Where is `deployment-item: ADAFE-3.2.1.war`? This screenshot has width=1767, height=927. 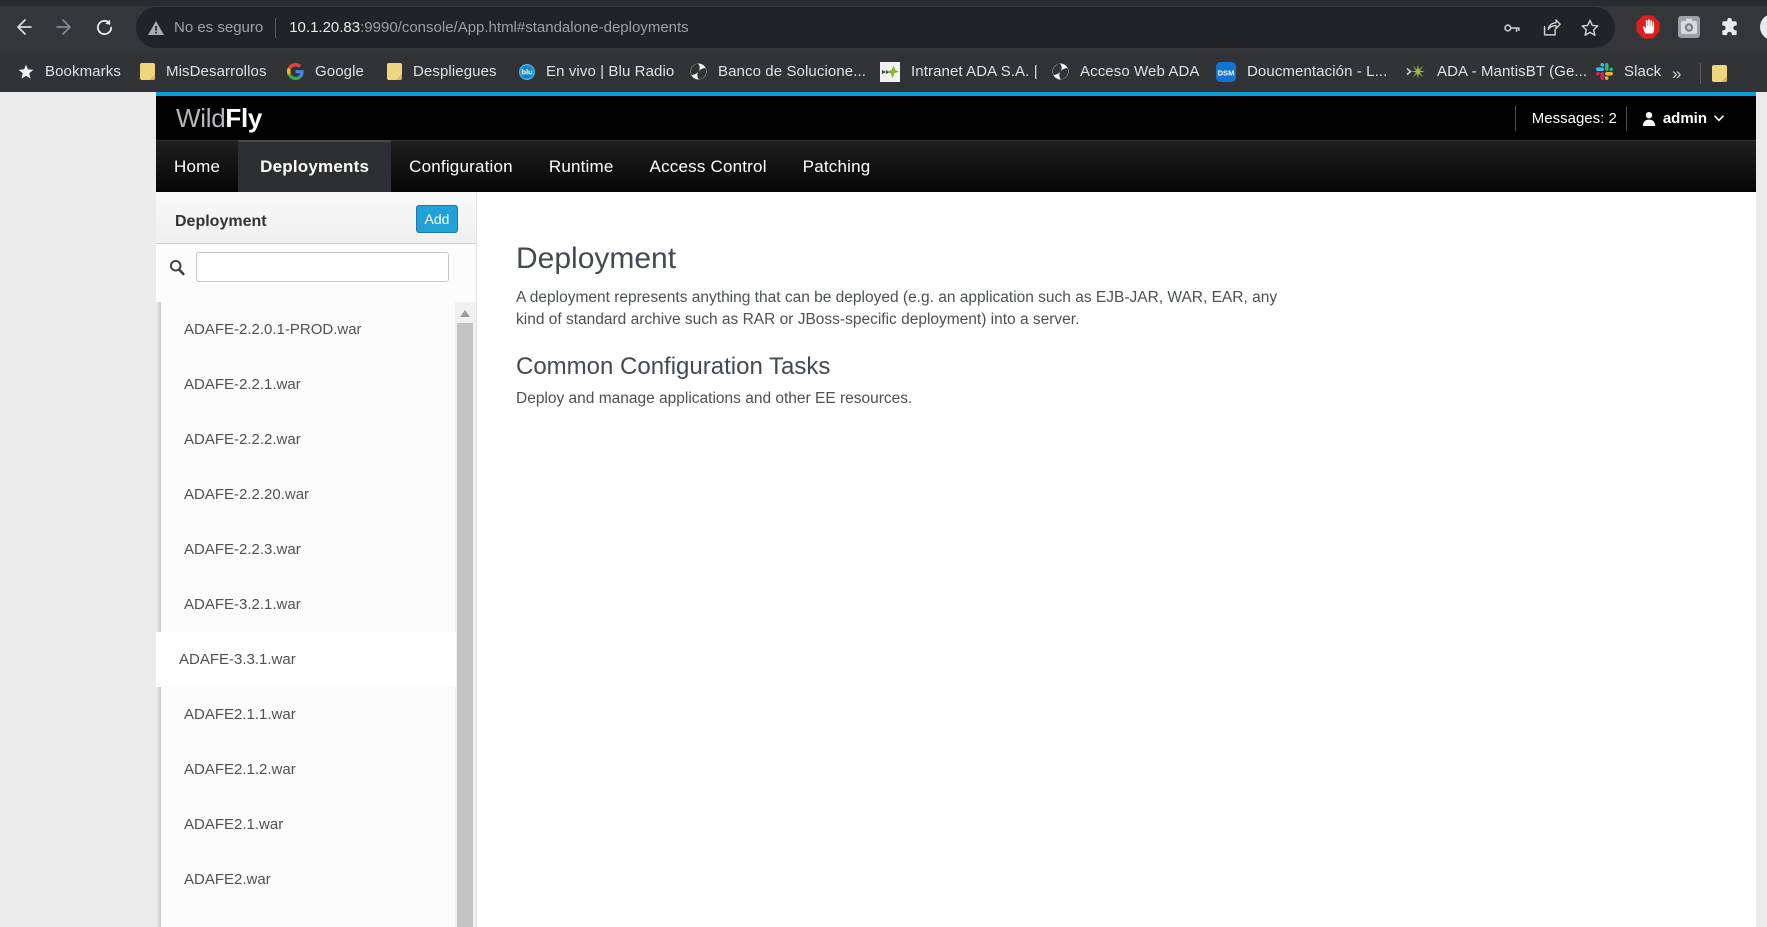 deployment-item: ADAFE-3.2.1.war is located at coordinates (308, 604).